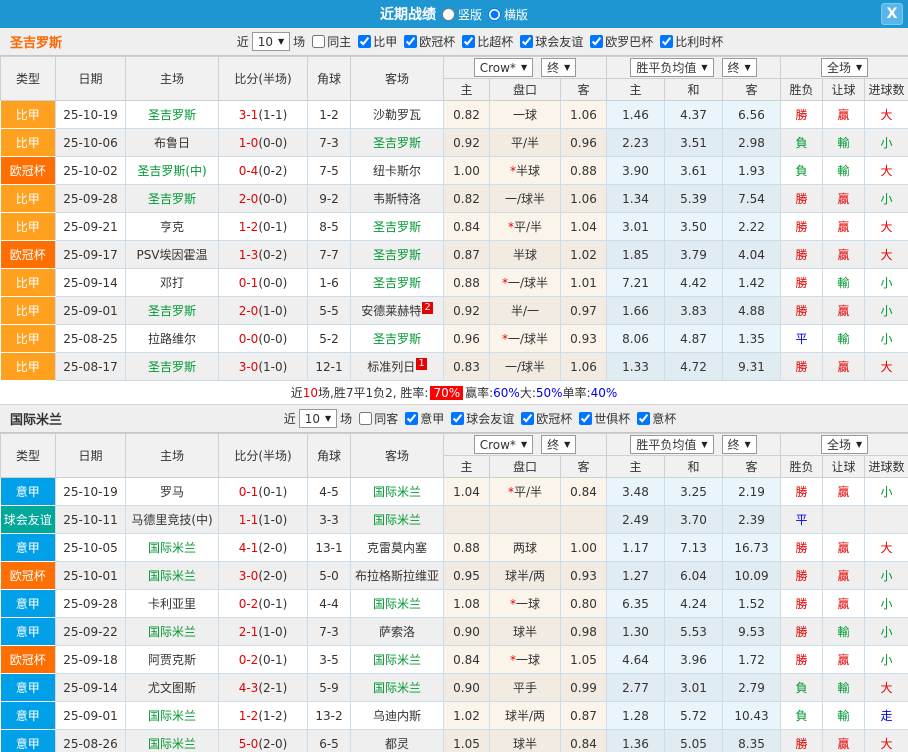 The width and height of the screenshot is (908, 752). I want to click on mean-draw-cell: 6.04, so click(693, 575).